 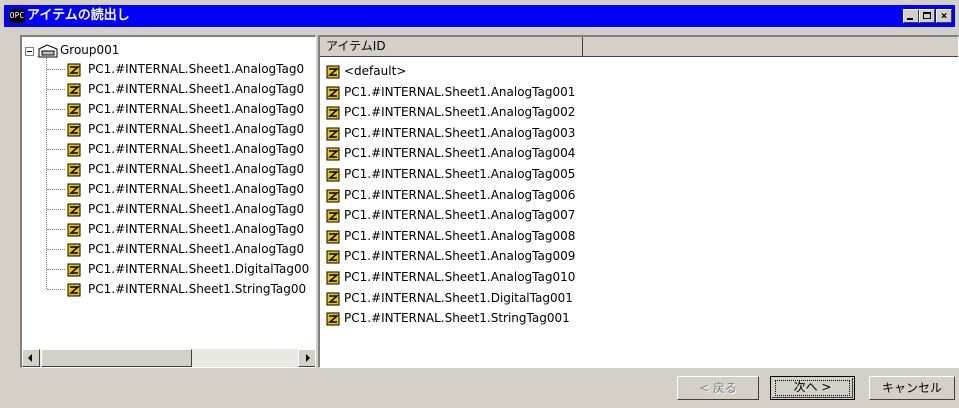 I want to click on title-bar-fill, so click(x=479, y=16).